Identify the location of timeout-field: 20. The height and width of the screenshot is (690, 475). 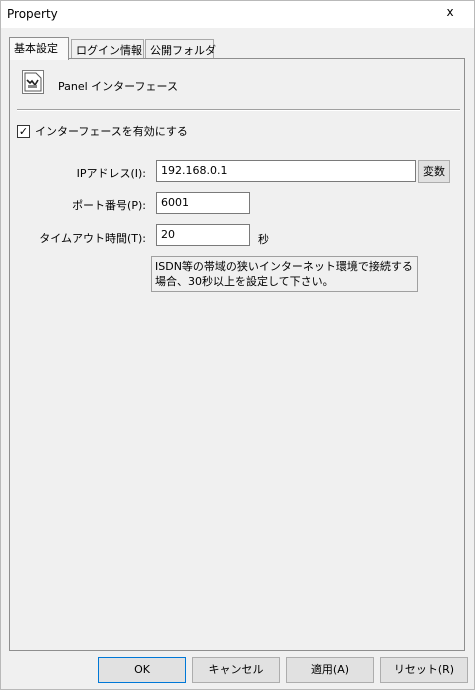
(203, 235).